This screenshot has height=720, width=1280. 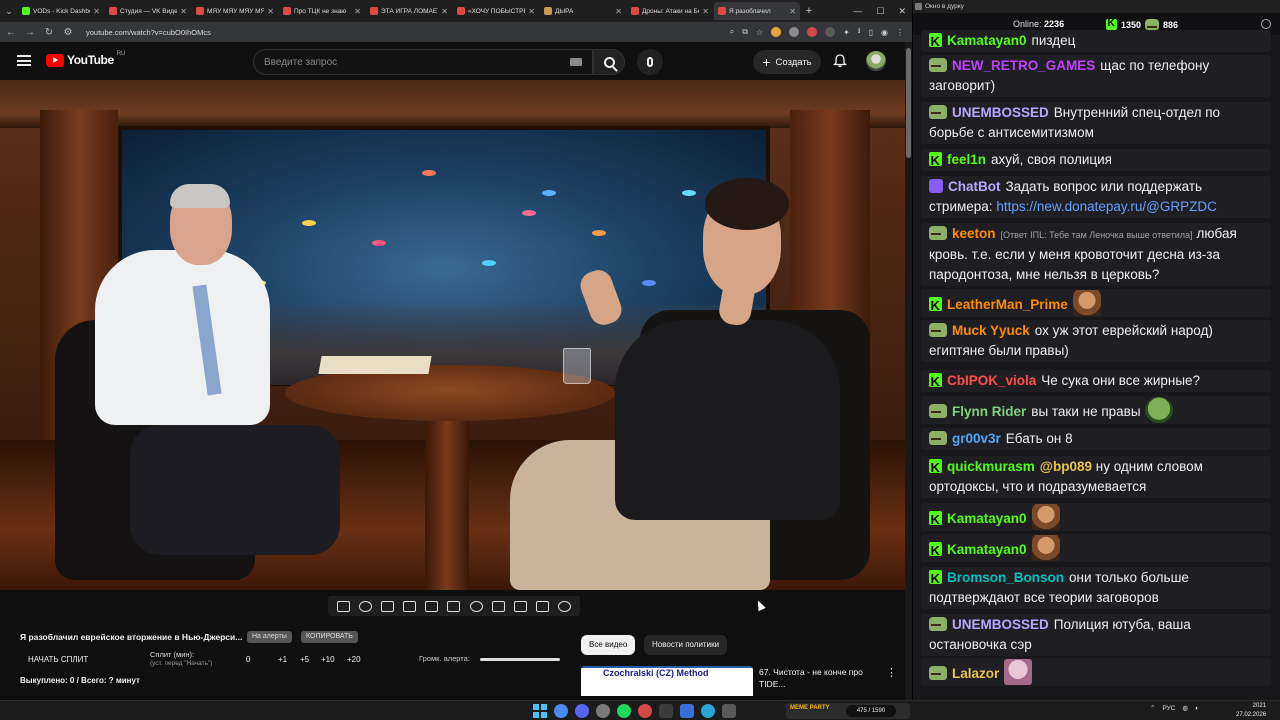 What do you see at coordinates (282, 659) in the screenshot?
I see `split-add-1-button: +1` at bounding box center [282, 659].